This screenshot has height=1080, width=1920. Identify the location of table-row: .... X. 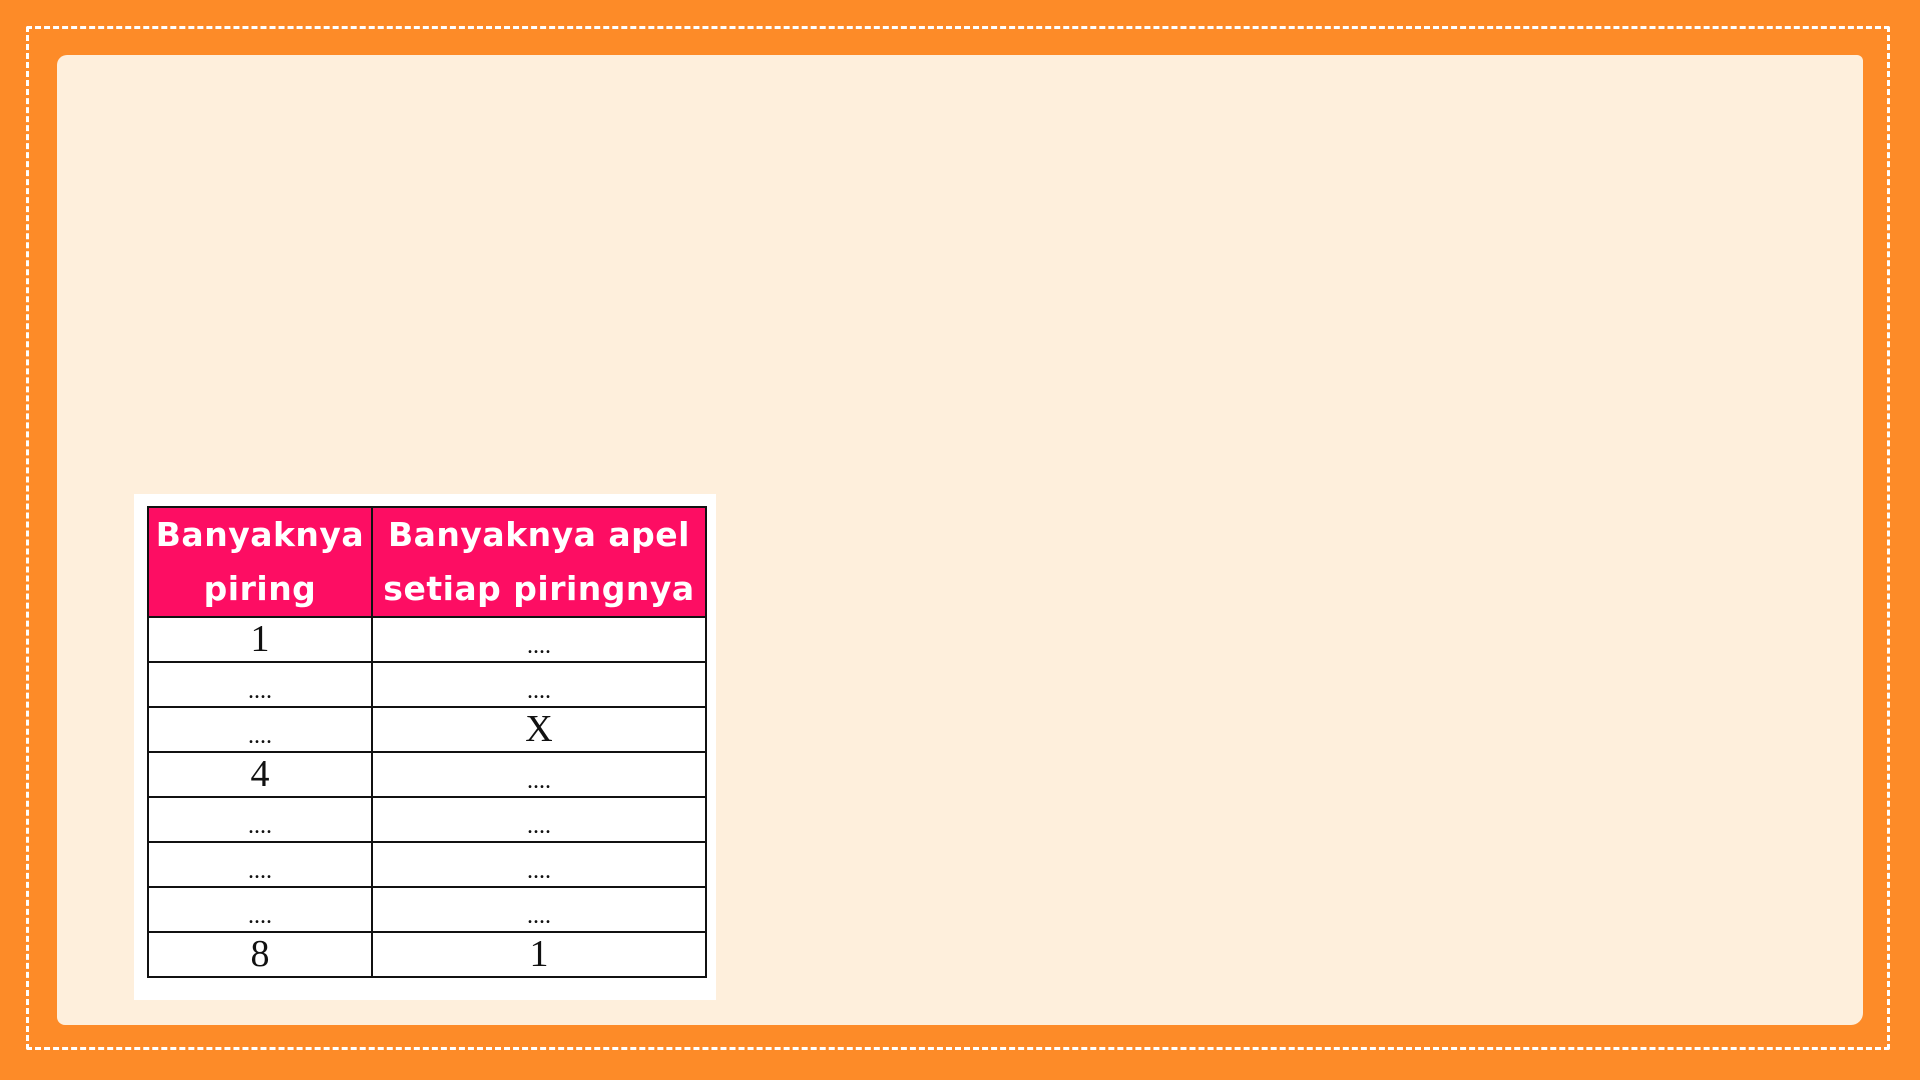
(427, 729).